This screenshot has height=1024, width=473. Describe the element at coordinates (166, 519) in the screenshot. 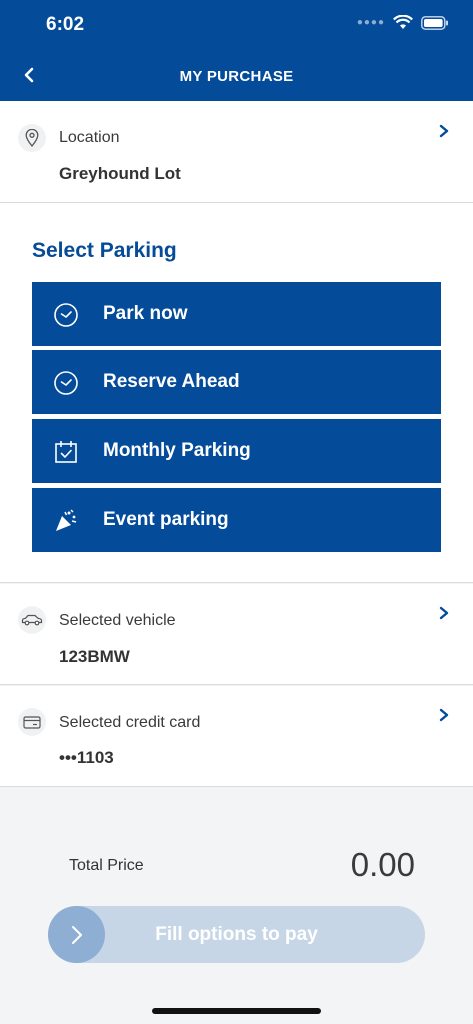

I see `event-parking-label: Event parking` at that location.